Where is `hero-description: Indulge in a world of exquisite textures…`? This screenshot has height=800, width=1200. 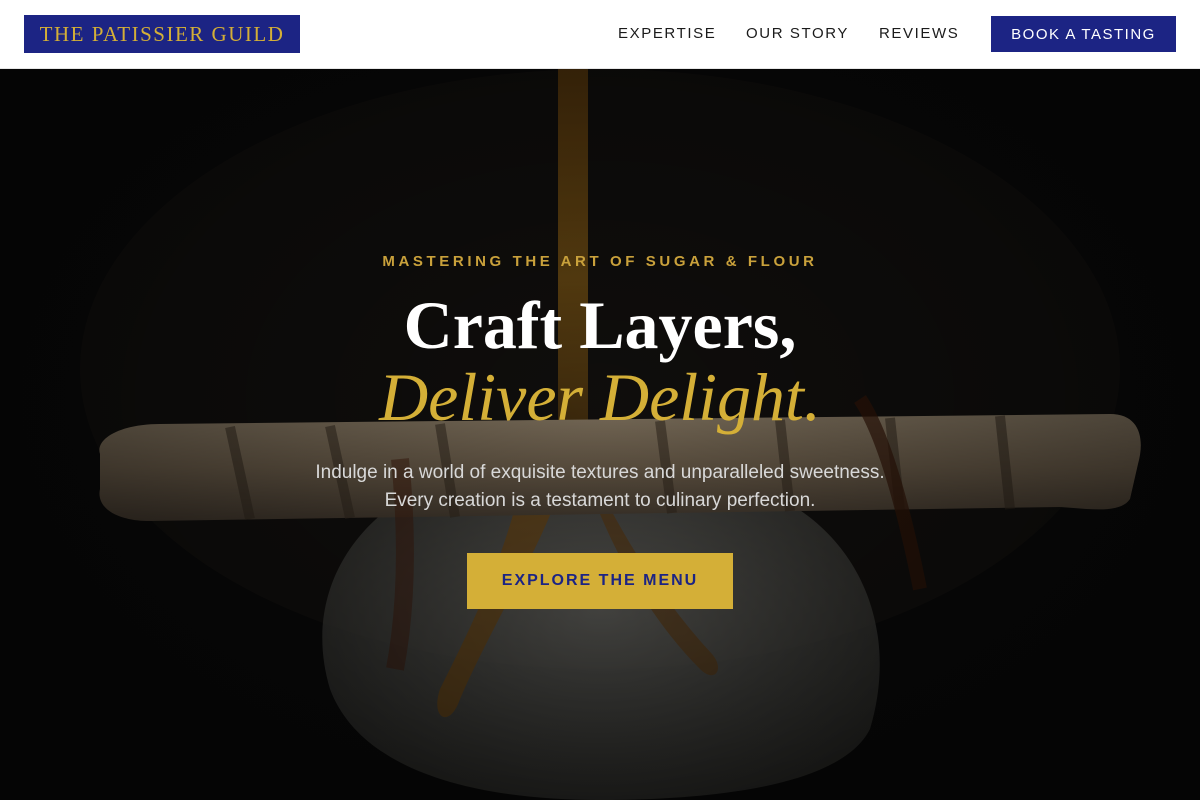 hero-description: Indulge in a world of exquisite textures… is located at coordinates (600, 487).